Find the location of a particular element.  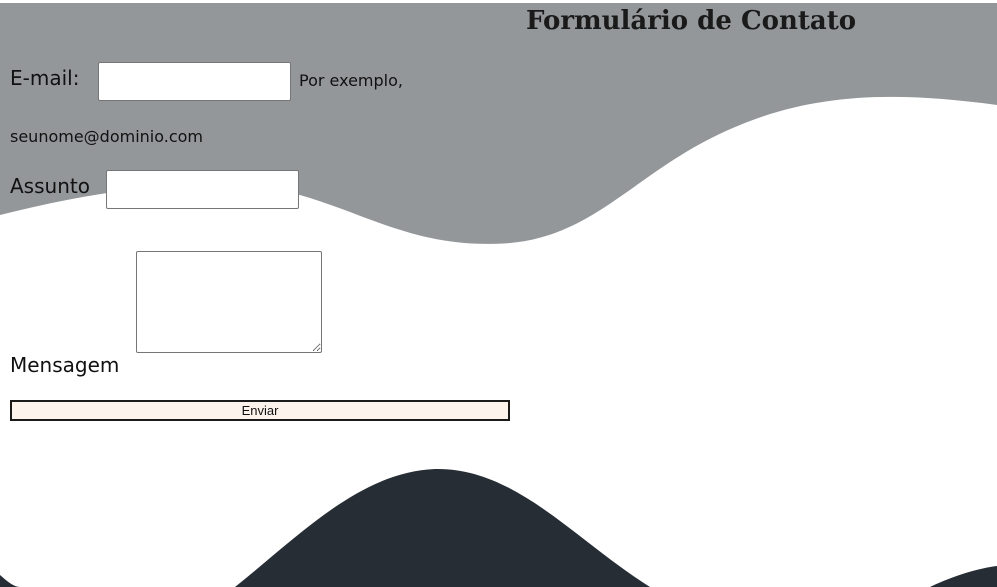

page-title: Formulário de Contato is located at coordinates (691, 21).